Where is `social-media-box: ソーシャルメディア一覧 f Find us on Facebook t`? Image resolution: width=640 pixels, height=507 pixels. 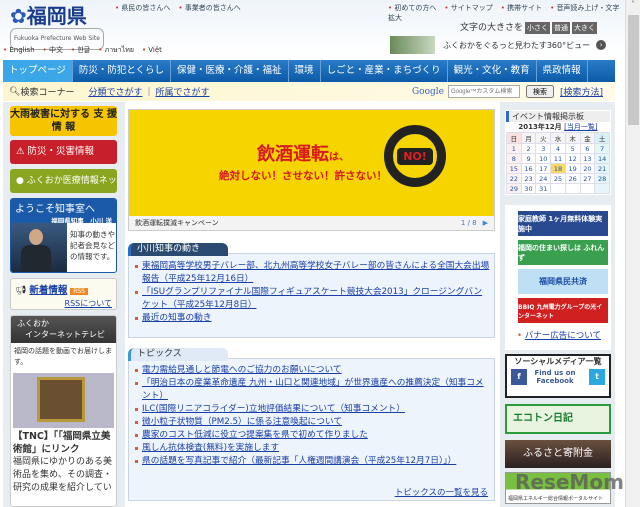
social-media-box: ソーシャルメディア一覧 f Find us on Facebook t is located at coordinates (558, 376).